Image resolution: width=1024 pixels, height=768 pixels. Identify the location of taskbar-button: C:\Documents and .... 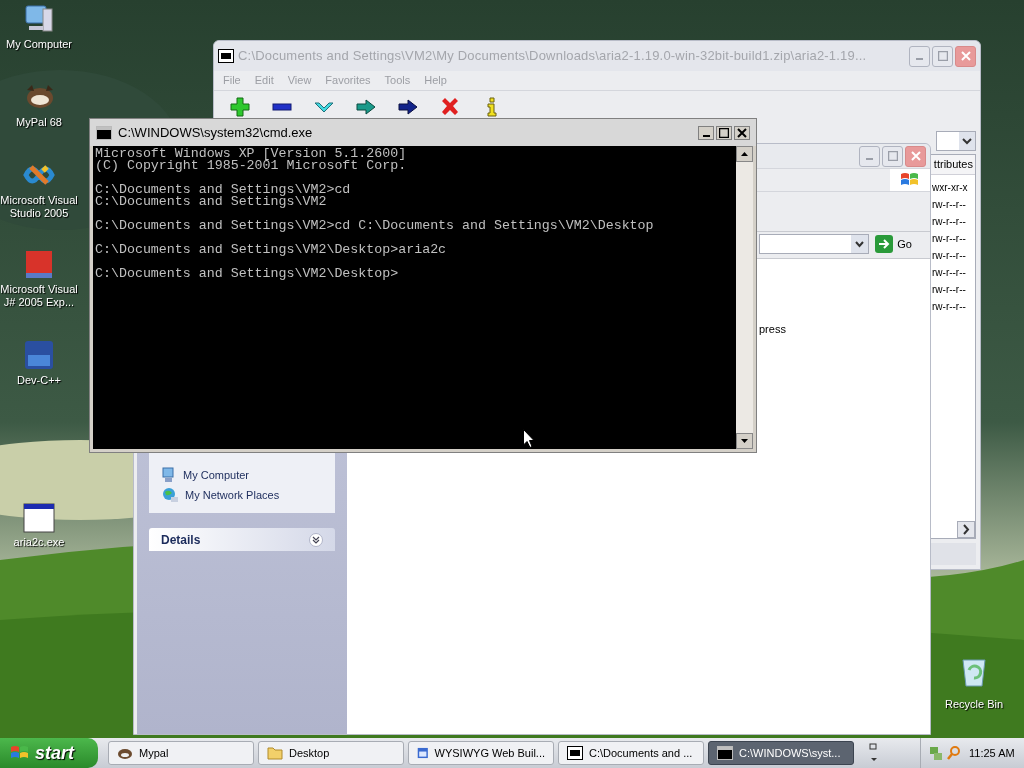
(631, 753).